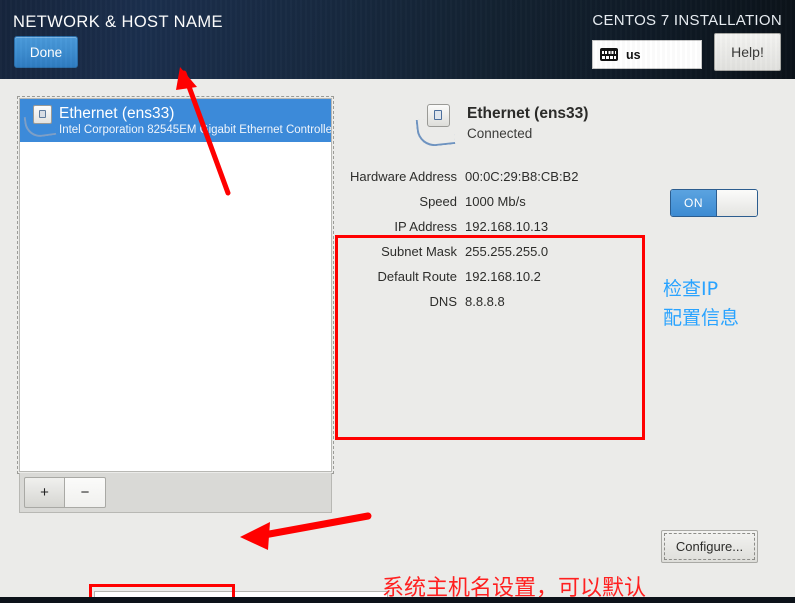 Image resolution: width=795 pixels, height=603 pixels. I want to click on toggle-on-label: ON, so click(693, 203).